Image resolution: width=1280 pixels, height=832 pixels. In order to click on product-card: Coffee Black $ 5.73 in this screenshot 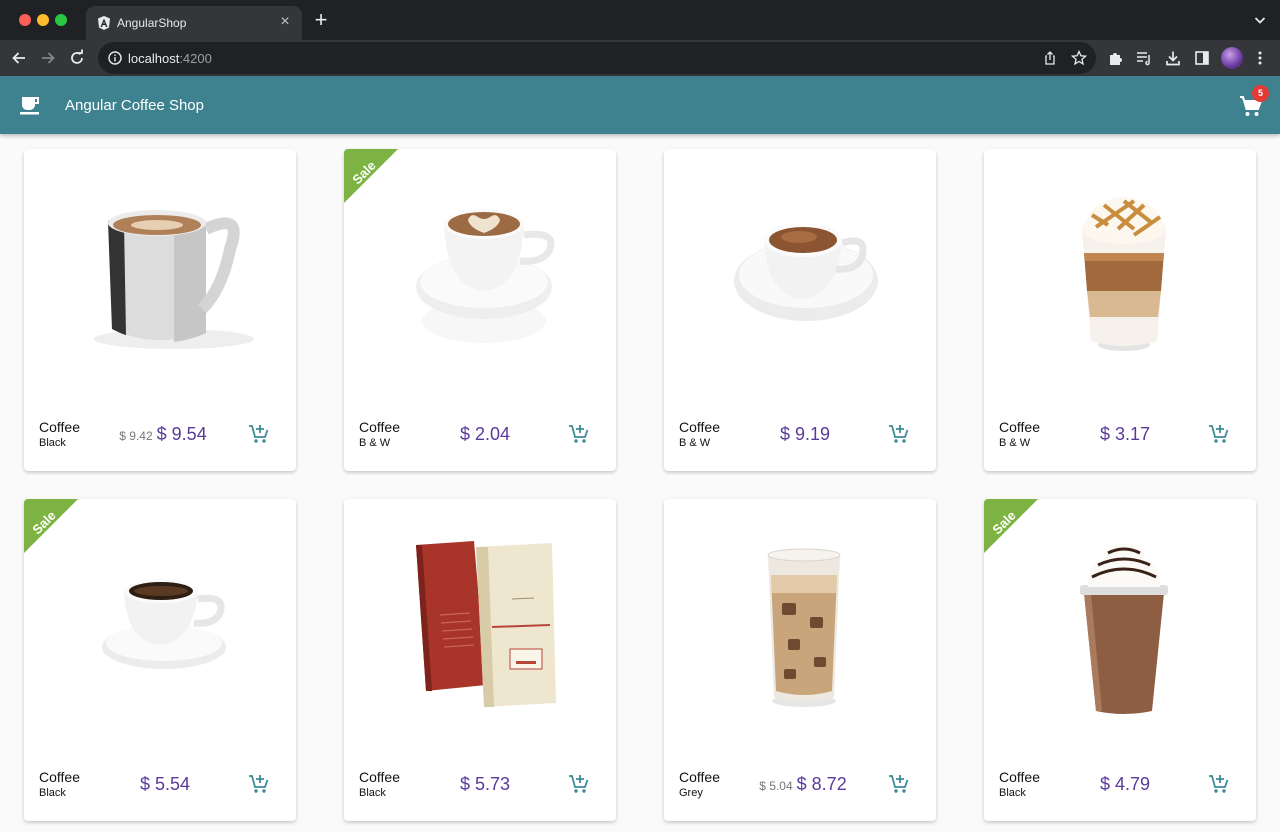, I will do `click(480, 660)`.